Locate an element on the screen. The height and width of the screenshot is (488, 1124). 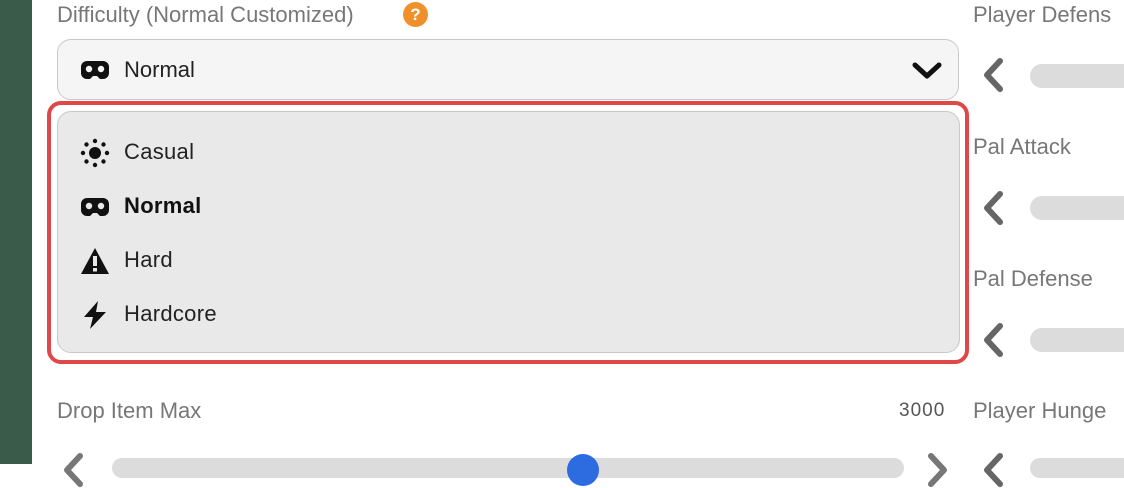
difficulty-select: Normal is located at coordinates (508, 69).